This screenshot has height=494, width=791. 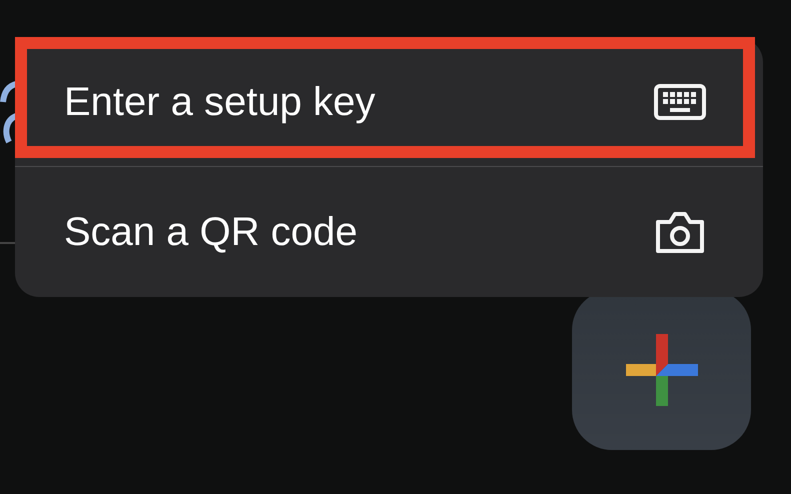 I want to click on plus-icon, so click(x=662, y=370).